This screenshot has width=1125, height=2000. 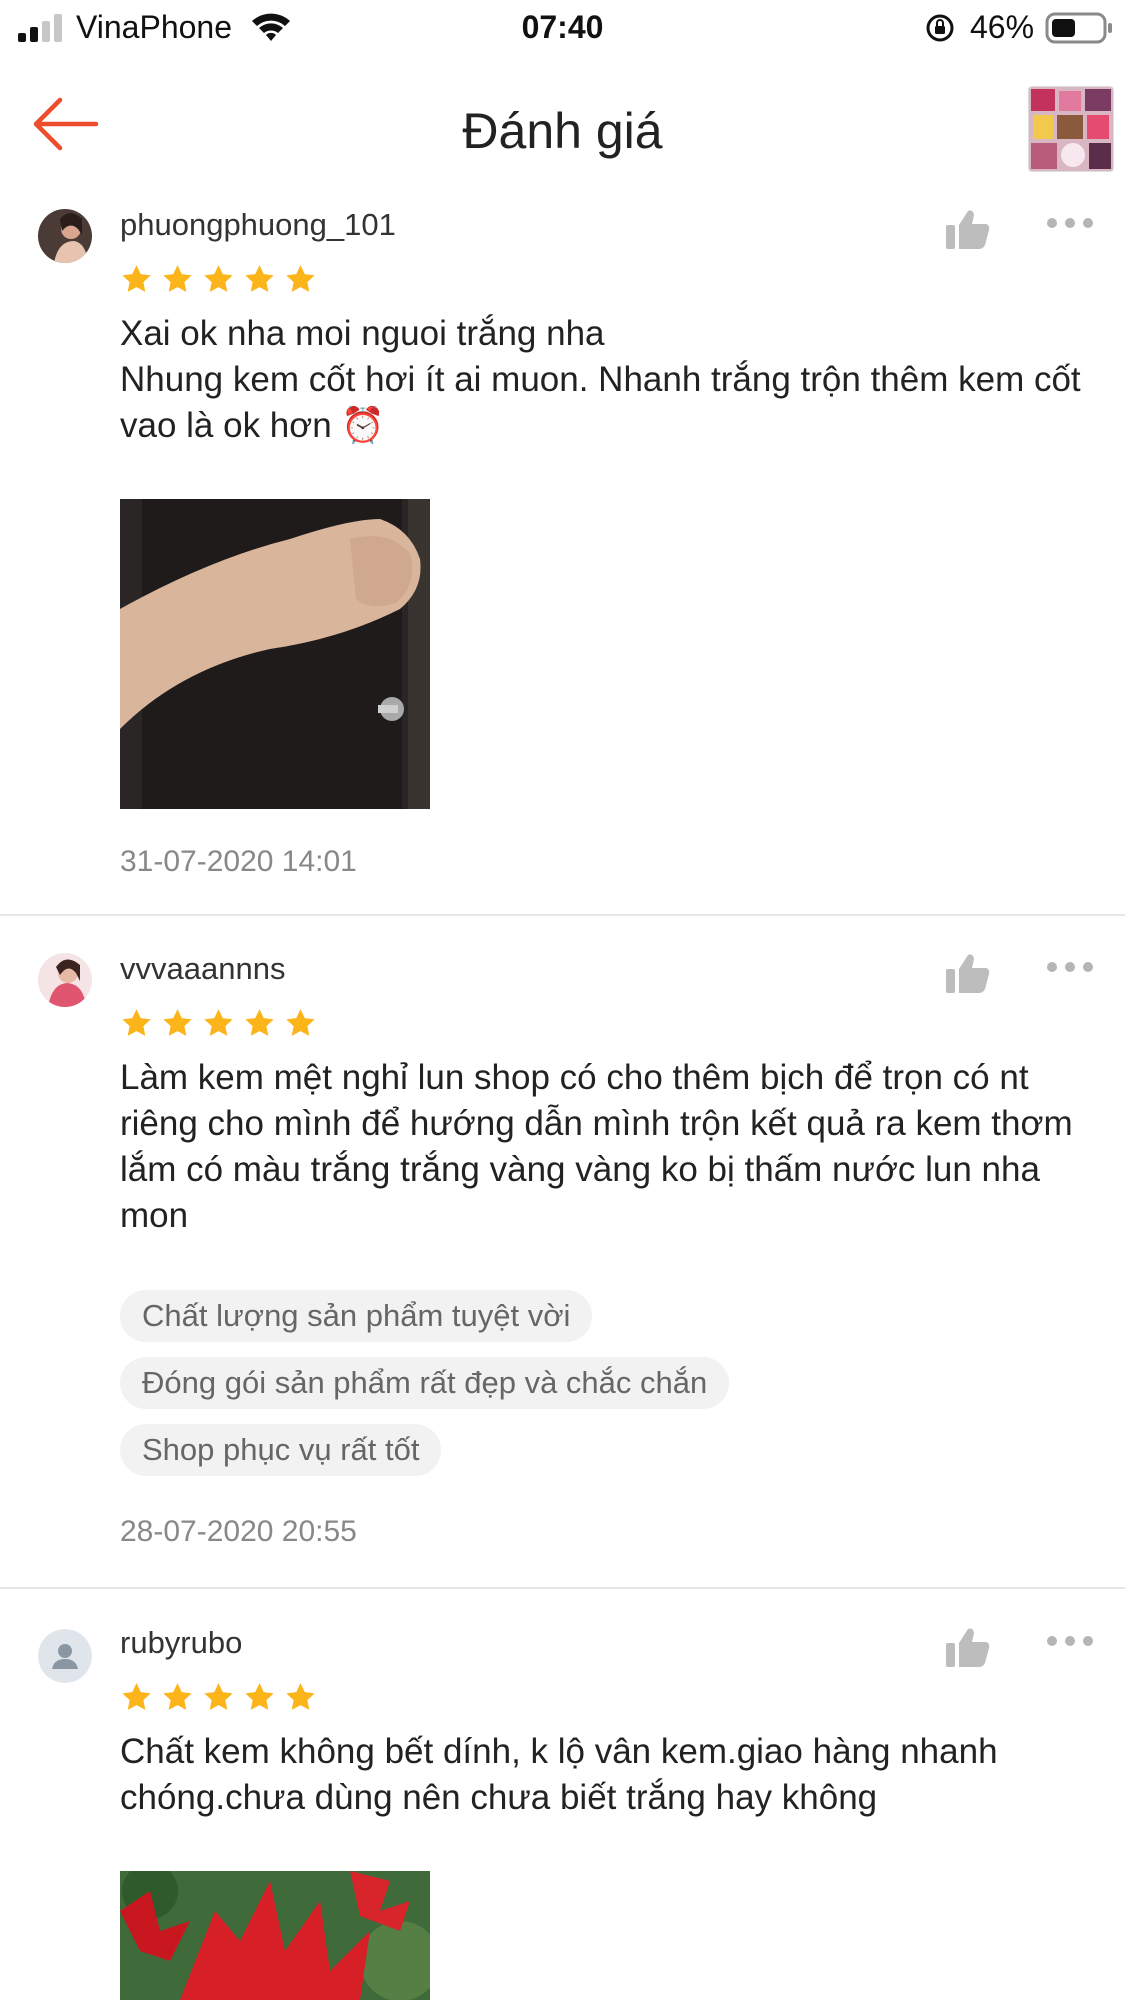 What do you see at coordinates (281, 1450) in the screenshot?
I see `review-tag: Shop phục vụ rất tốt` at bounding box center [281, 1450].